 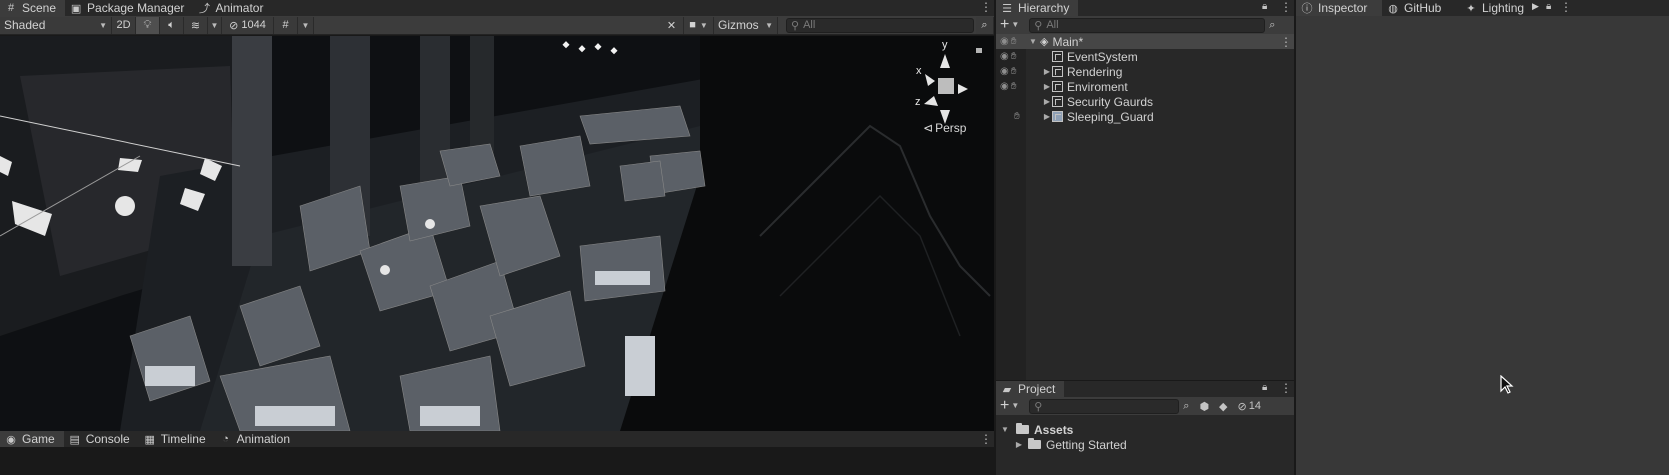 I want to click on tab-console-label: Console, so click(x=107, y=439).